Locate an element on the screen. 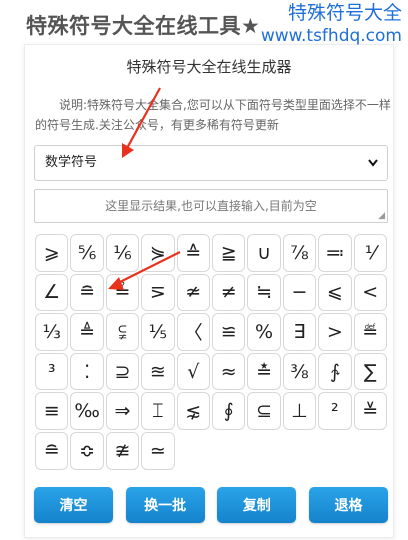 Image resolution: width=408 pixels, height=540 pixels. symbol-key: ⁚ is located at coordinates (87, 371).